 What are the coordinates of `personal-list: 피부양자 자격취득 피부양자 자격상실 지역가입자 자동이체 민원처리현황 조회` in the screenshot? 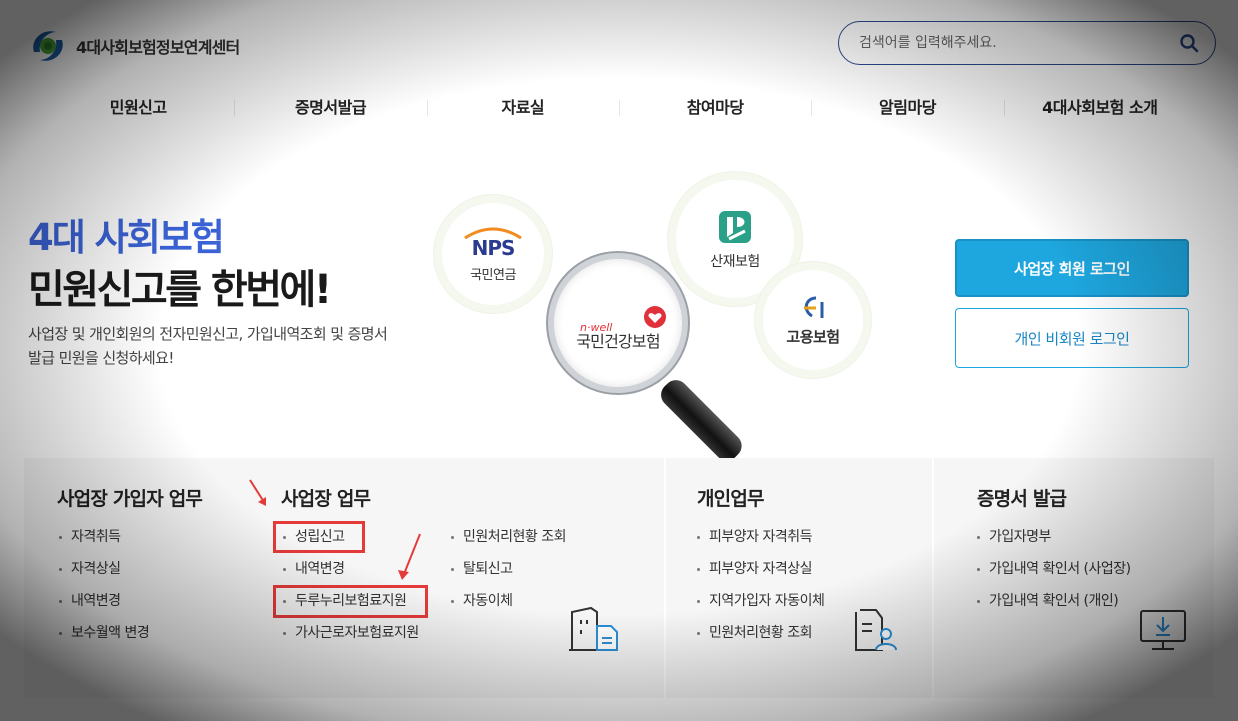 It's located at (760, 590).